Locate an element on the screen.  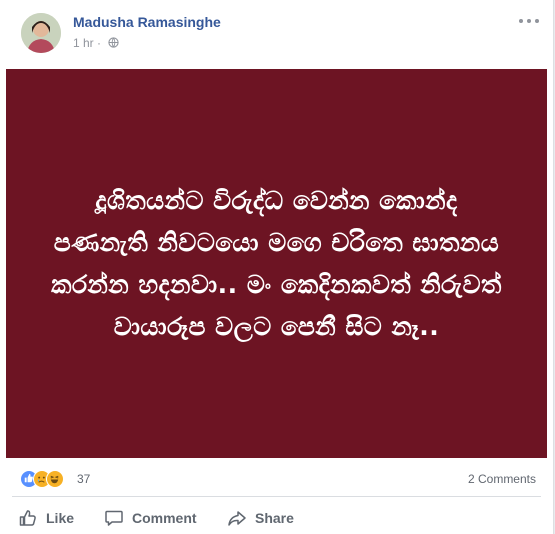
author-name: Madusha Ramasinghe is located at coordinates (147, 22).